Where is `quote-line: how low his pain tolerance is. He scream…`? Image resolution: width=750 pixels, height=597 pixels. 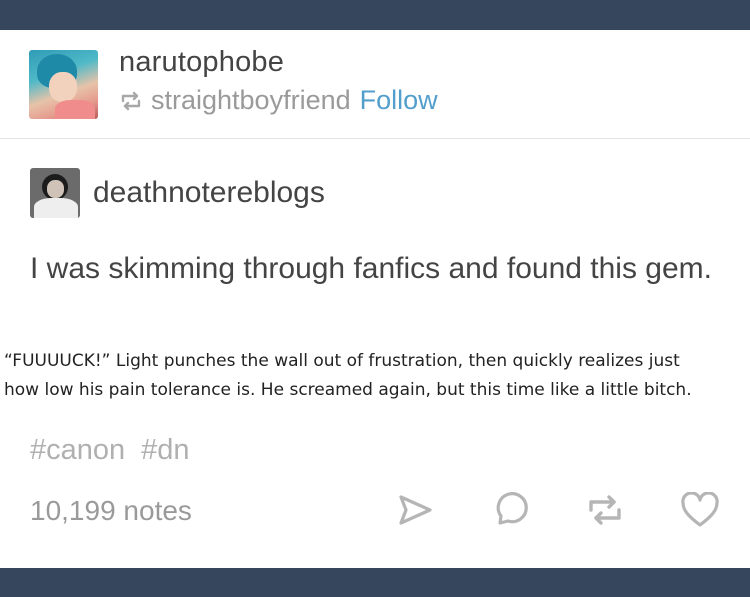 quote-line: how low his pain tolerance is. He scream… is located at coordinates (348, 390).